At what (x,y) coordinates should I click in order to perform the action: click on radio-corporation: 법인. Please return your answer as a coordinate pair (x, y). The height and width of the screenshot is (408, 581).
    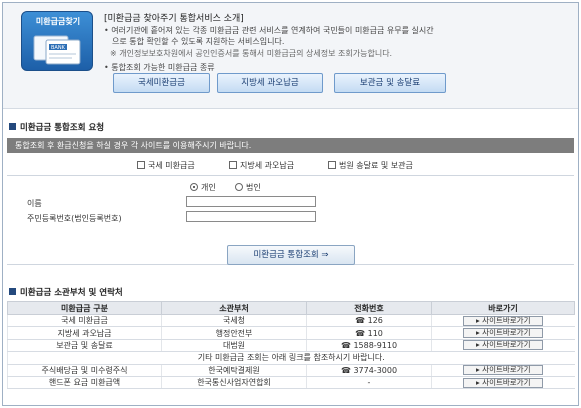
    Looking at the image, I should click on (248, 187).